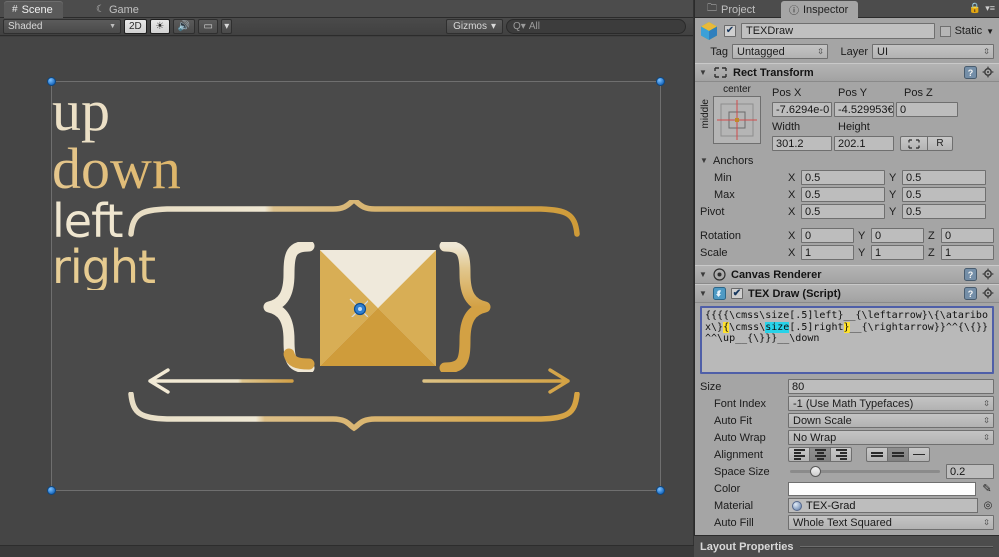 The height and width of the screenshot is (557, 999). Describe the element at coordinates (891, 420) in the screenshot. I see `auto-fit-dropdown: Down Scale ⇳` at that location.